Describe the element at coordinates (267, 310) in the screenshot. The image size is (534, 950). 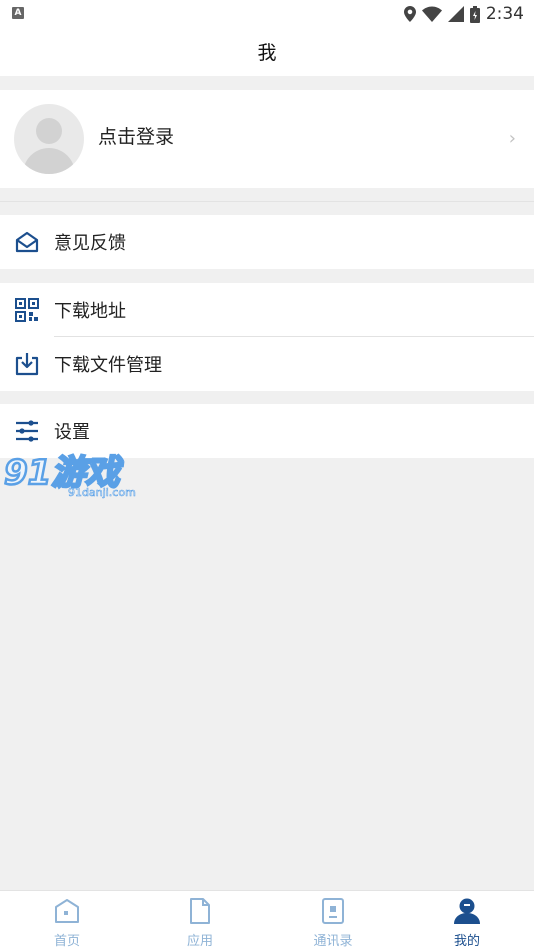
I see `menu-item-download-address: 下载地址` at that location.